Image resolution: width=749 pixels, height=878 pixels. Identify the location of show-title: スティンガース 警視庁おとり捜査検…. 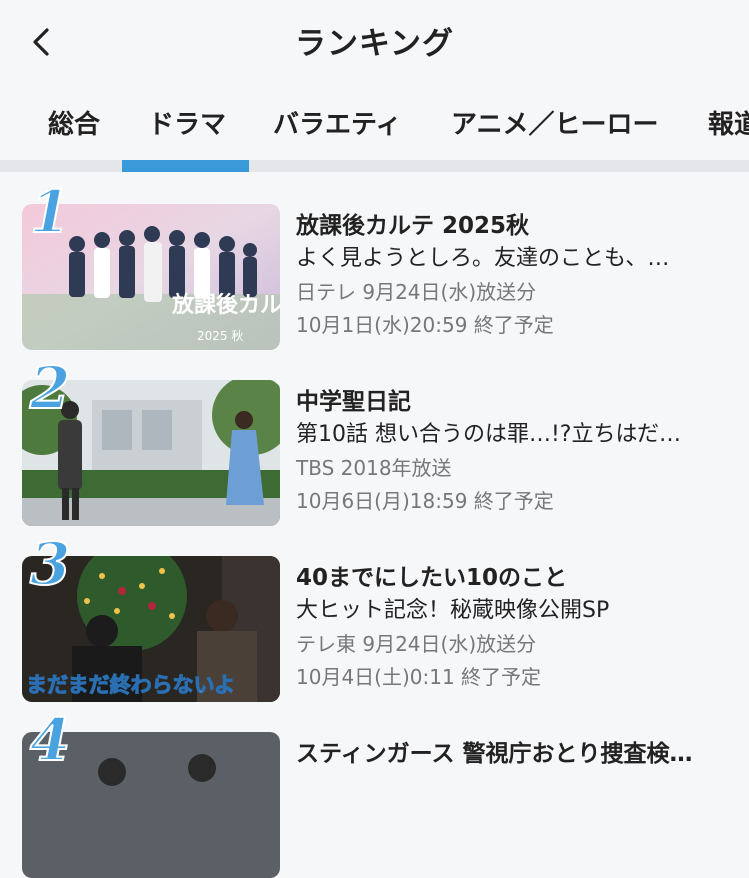
(494, 754).